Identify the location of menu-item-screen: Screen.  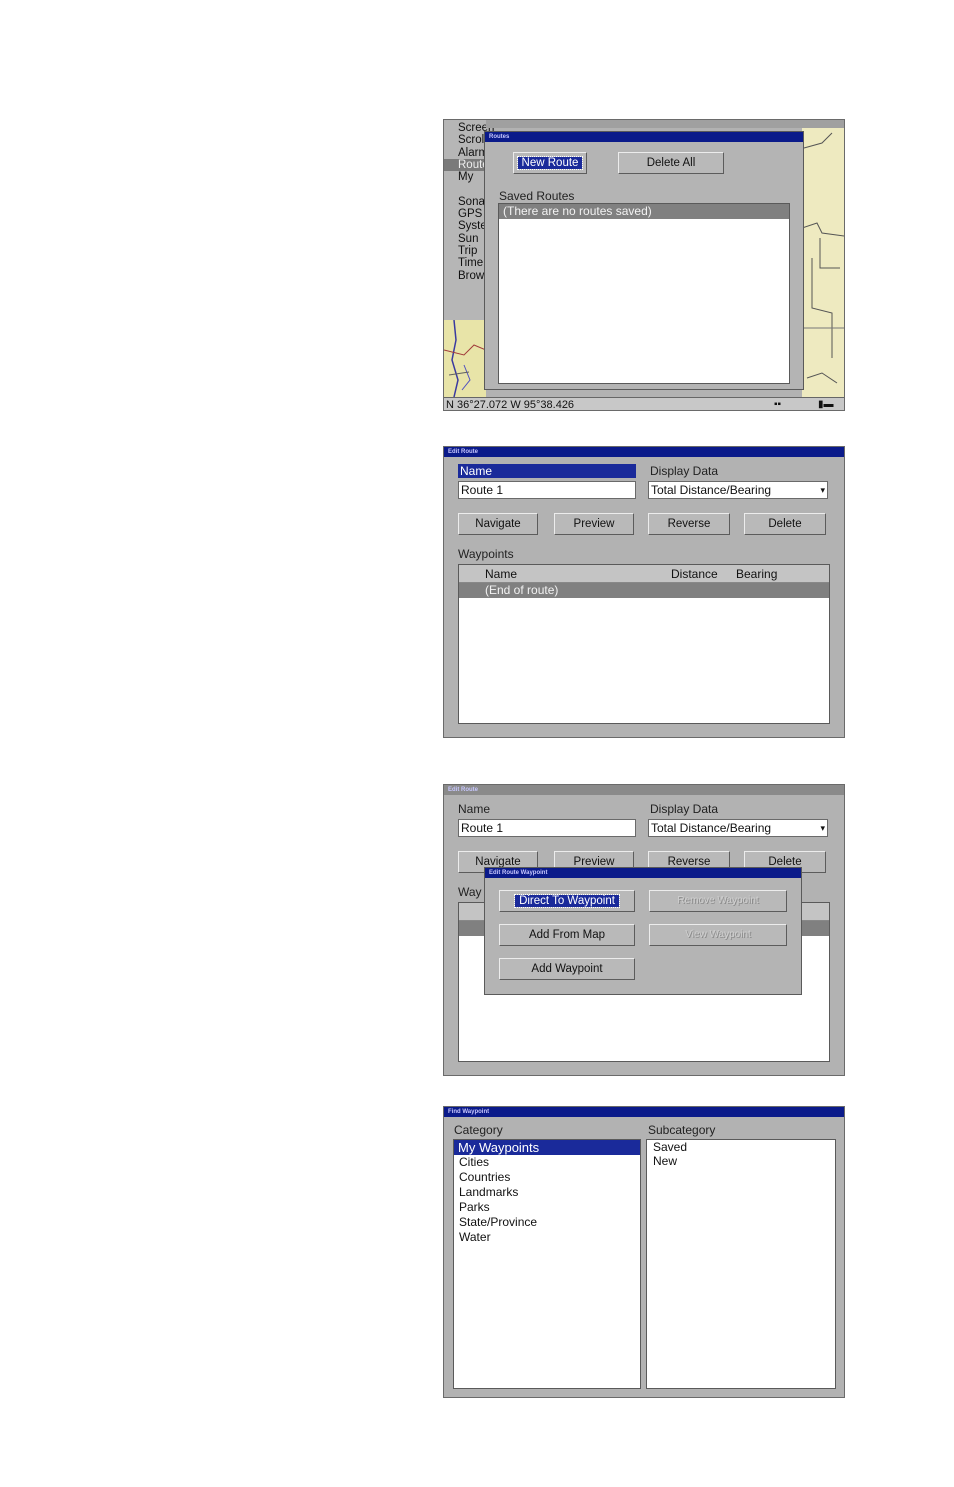
(476, 128).